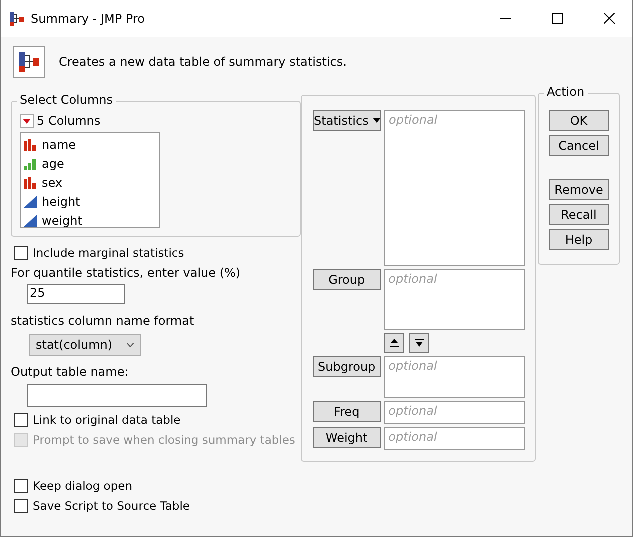 This screenshot has height=538, width=637. Describe the element at coordinates (347, 366) in the screenshot. I see `role-button: Subgroup` at that location.